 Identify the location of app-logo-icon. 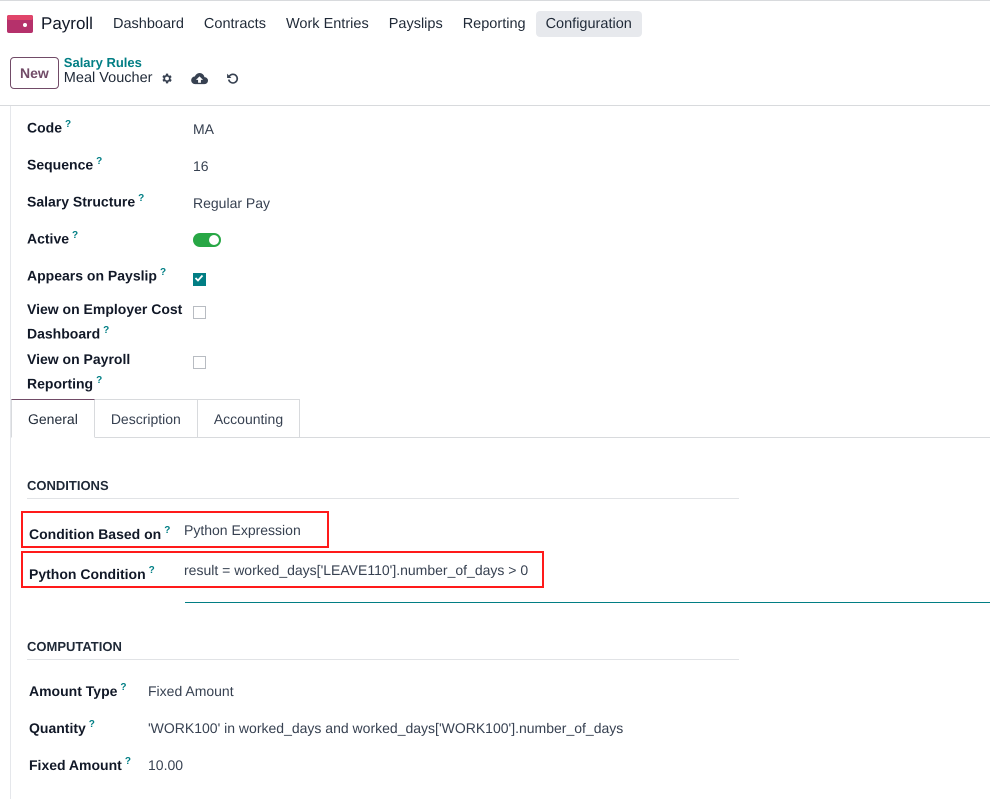
(20, 23).